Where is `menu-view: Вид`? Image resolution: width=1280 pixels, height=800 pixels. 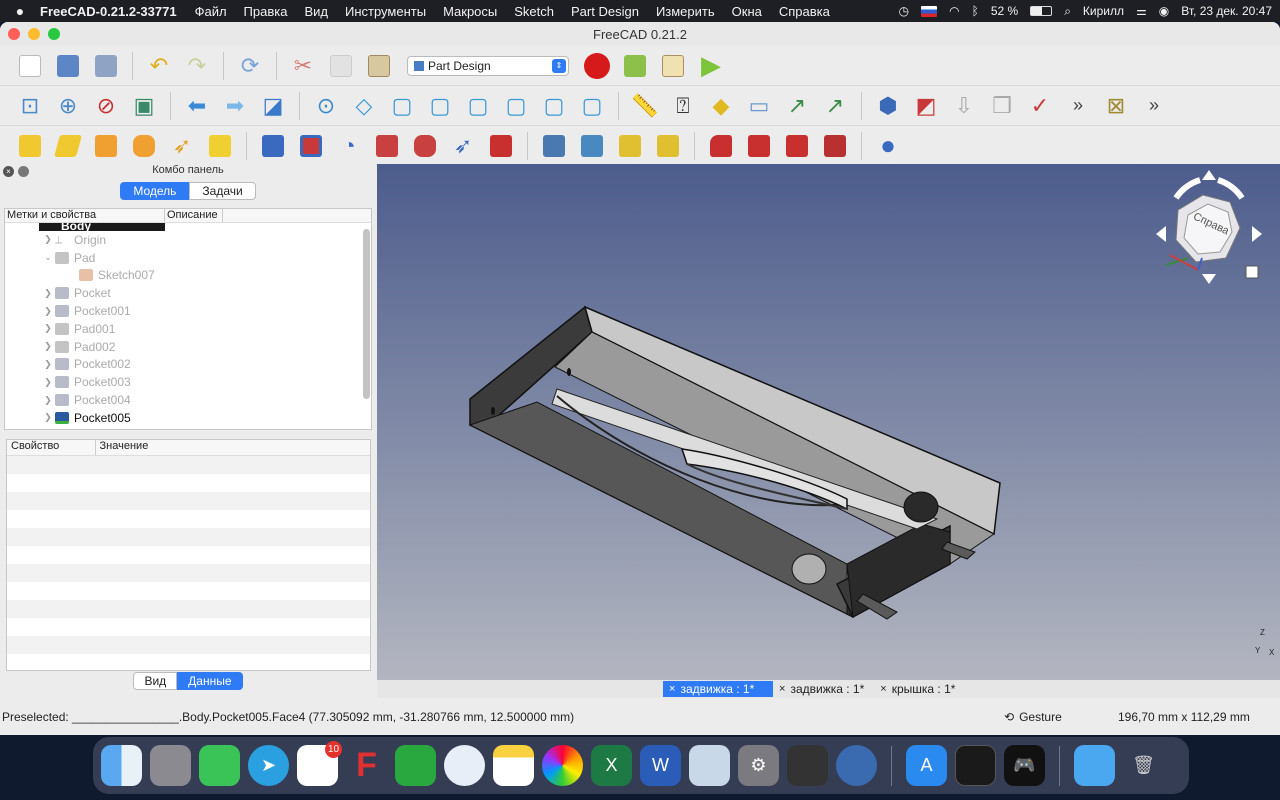
menu-view: Вид is located at coordinates (316, 11).